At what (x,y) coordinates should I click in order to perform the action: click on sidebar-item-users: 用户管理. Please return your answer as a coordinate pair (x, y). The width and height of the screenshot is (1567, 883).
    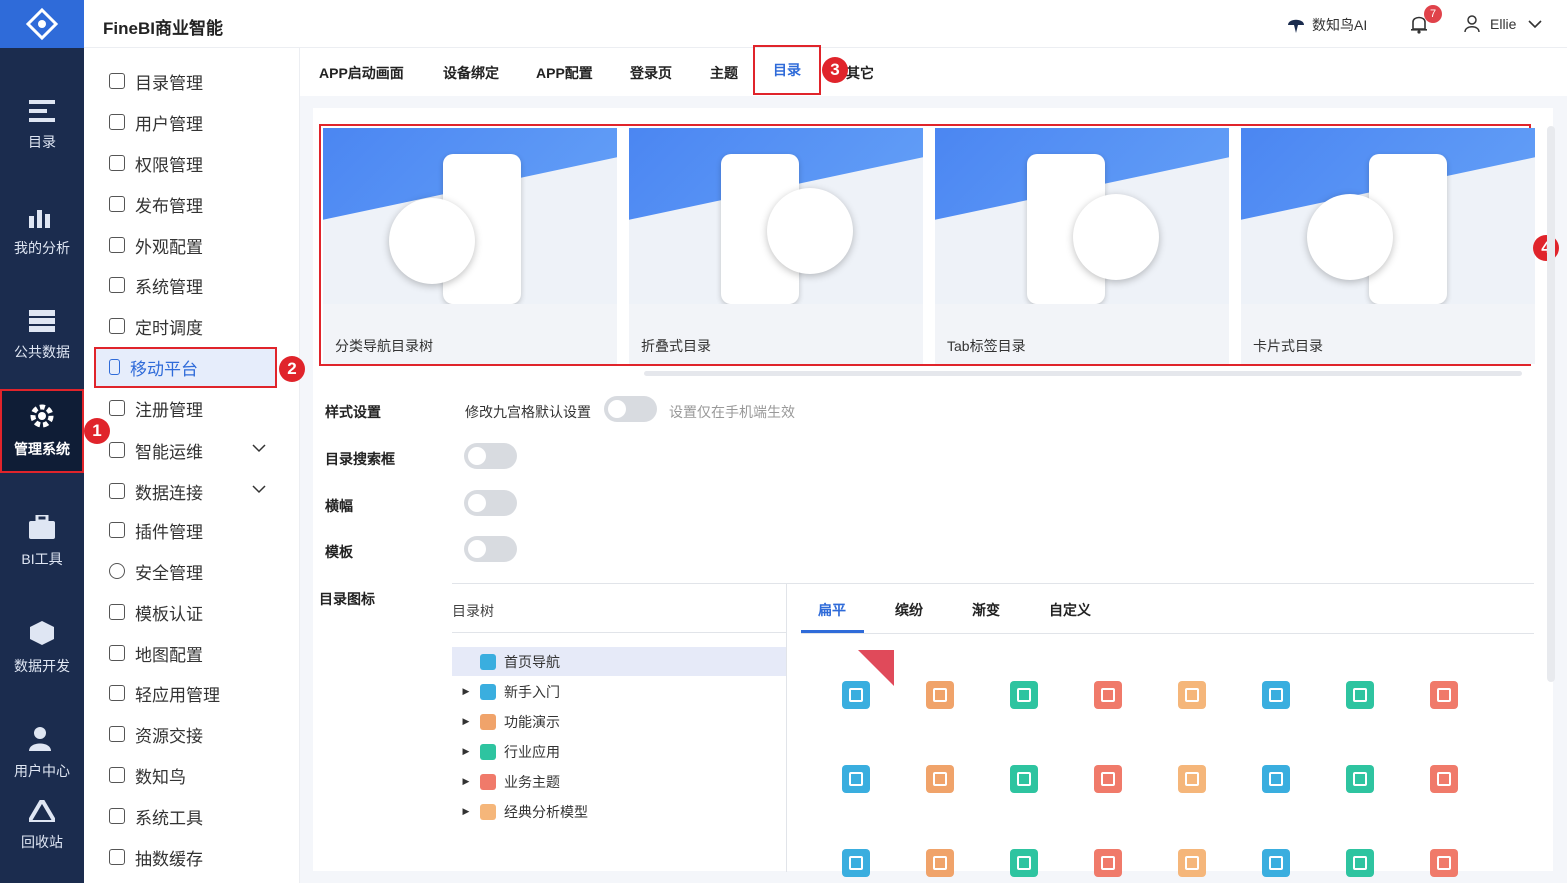
    Looking at the image, I should click on (156, 122).